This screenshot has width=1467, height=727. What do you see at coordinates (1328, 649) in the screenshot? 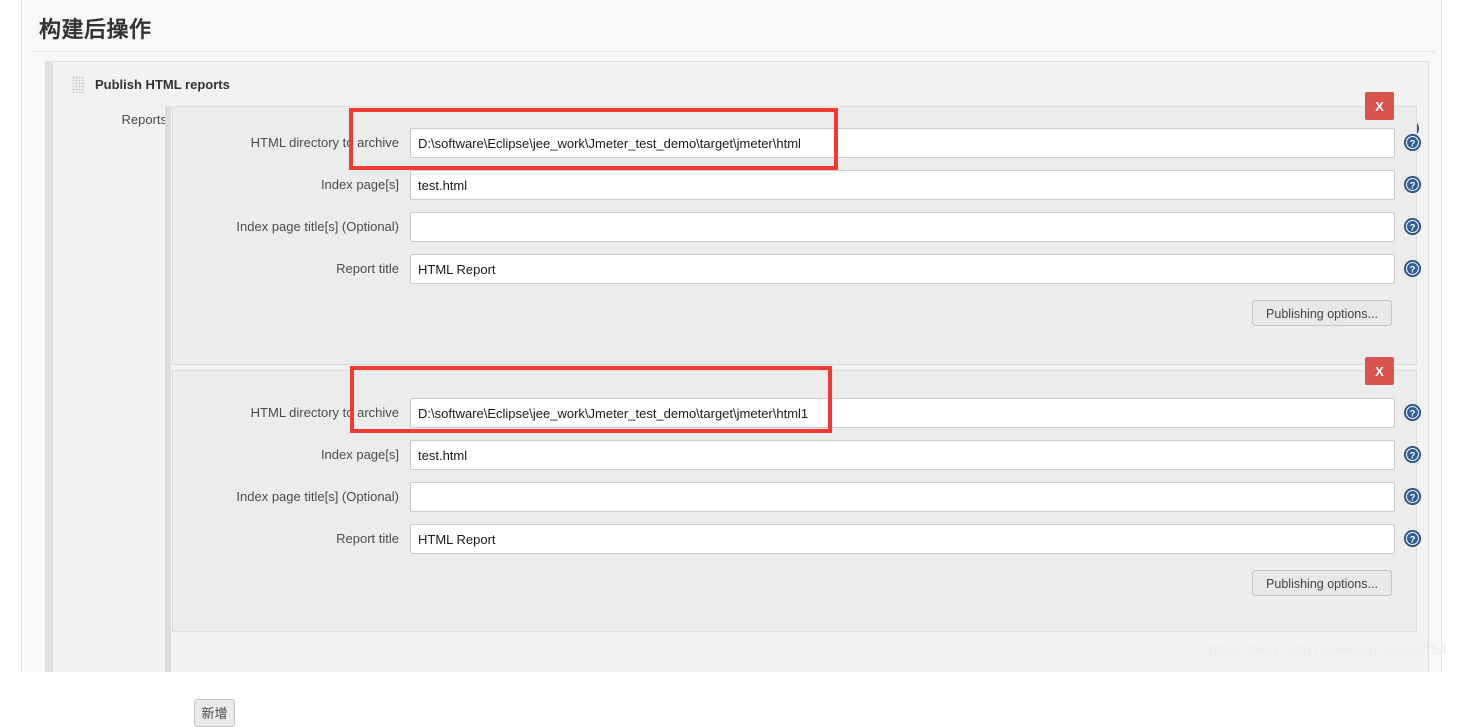
I see `watermark-text: https://blog.csdn.net/weixin_43664254` at bounding box center [1328, 649].